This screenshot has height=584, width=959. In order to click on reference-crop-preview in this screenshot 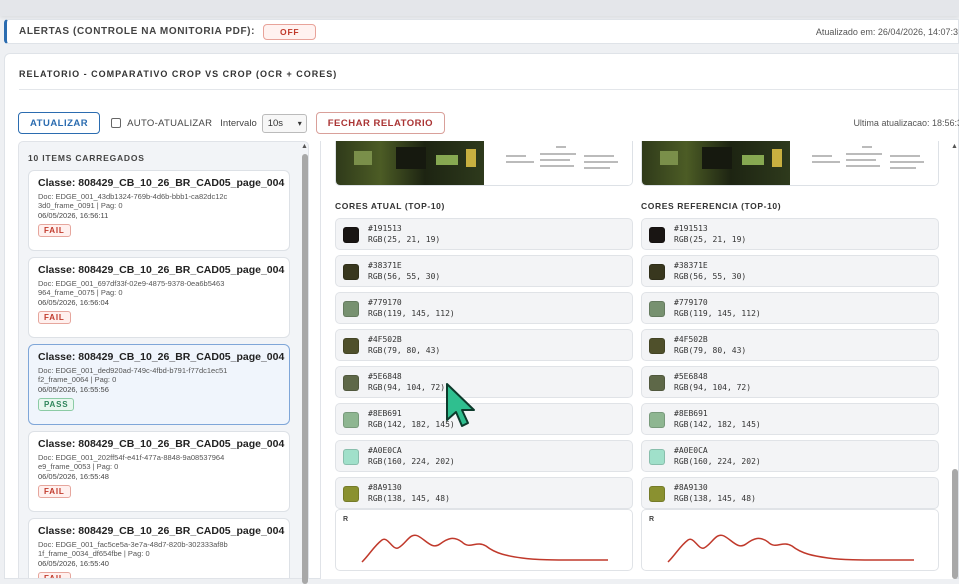, I will do `click(790, 163)`.